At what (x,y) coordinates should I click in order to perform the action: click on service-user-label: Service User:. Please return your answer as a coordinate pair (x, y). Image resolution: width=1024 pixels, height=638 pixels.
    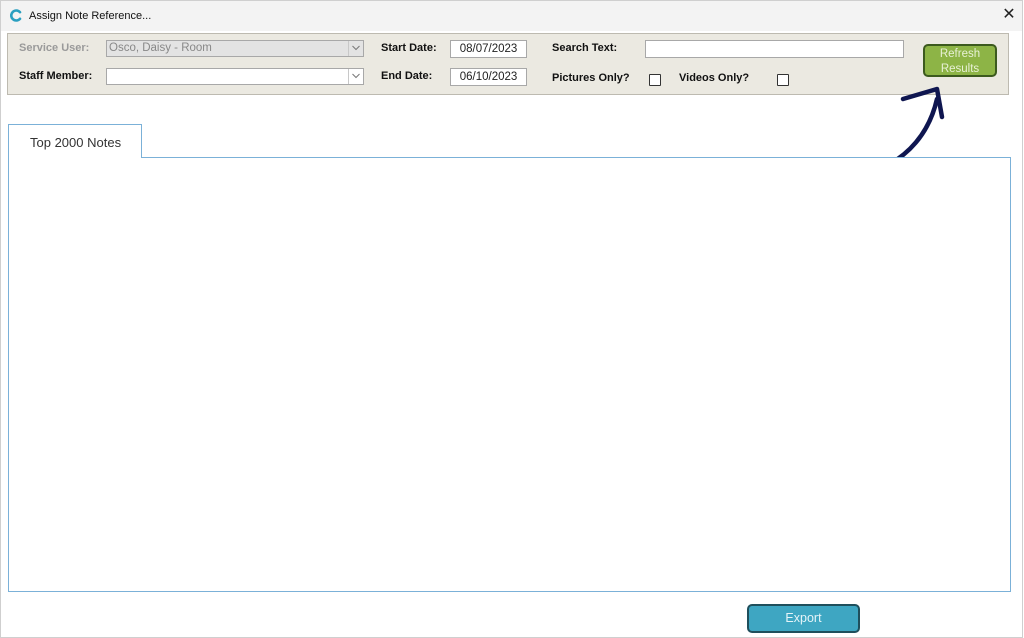
    Looking at the image, I should click on (54, 48).